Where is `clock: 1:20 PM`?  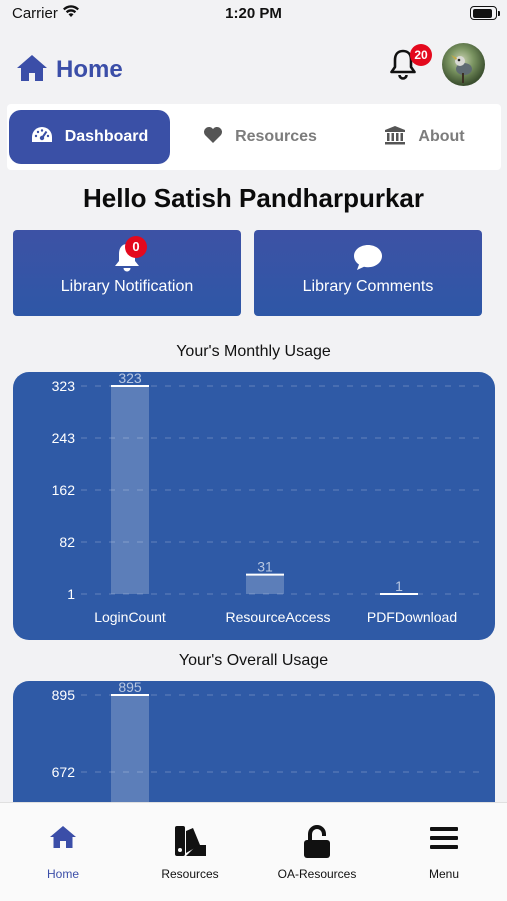 clock: 1:20 PM is located at coordinates (253, 13).